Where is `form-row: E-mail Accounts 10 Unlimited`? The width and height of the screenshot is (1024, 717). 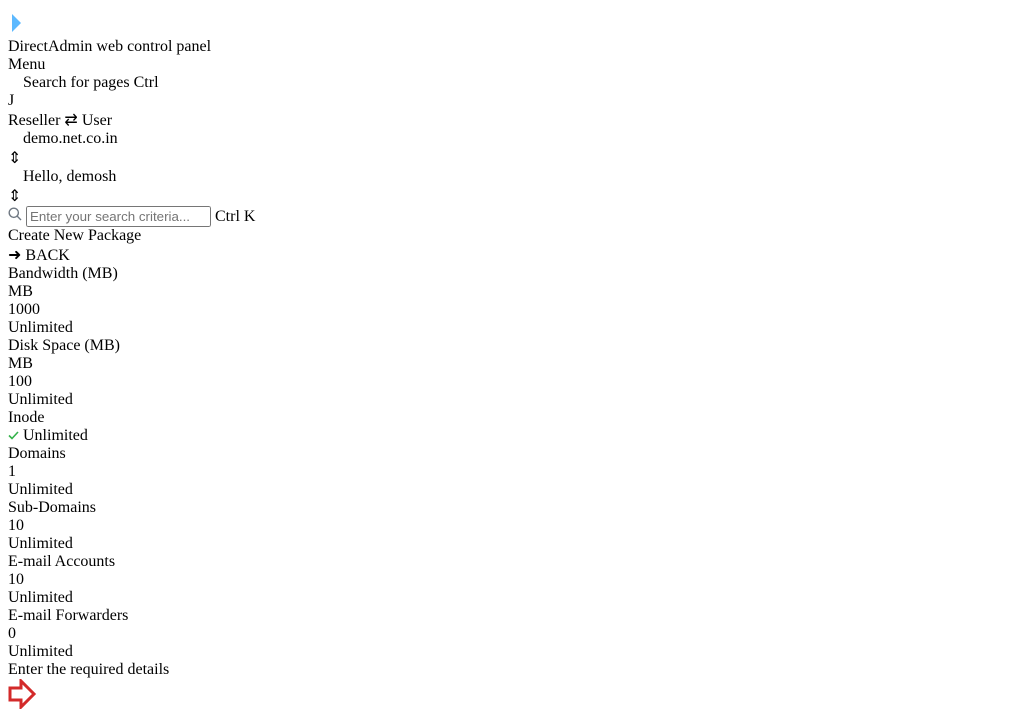 form-row: E-mail Accounts 10 Unlimited is located at coordinates (512, 580).